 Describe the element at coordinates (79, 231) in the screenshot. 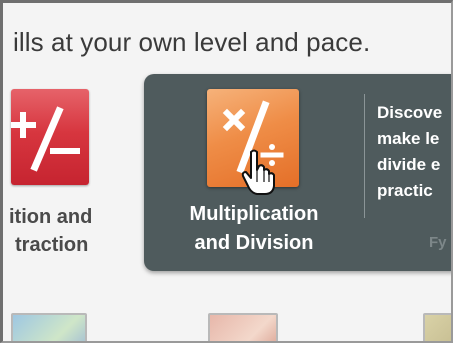

I see `add-subtract-label: ition and traction` at that location.